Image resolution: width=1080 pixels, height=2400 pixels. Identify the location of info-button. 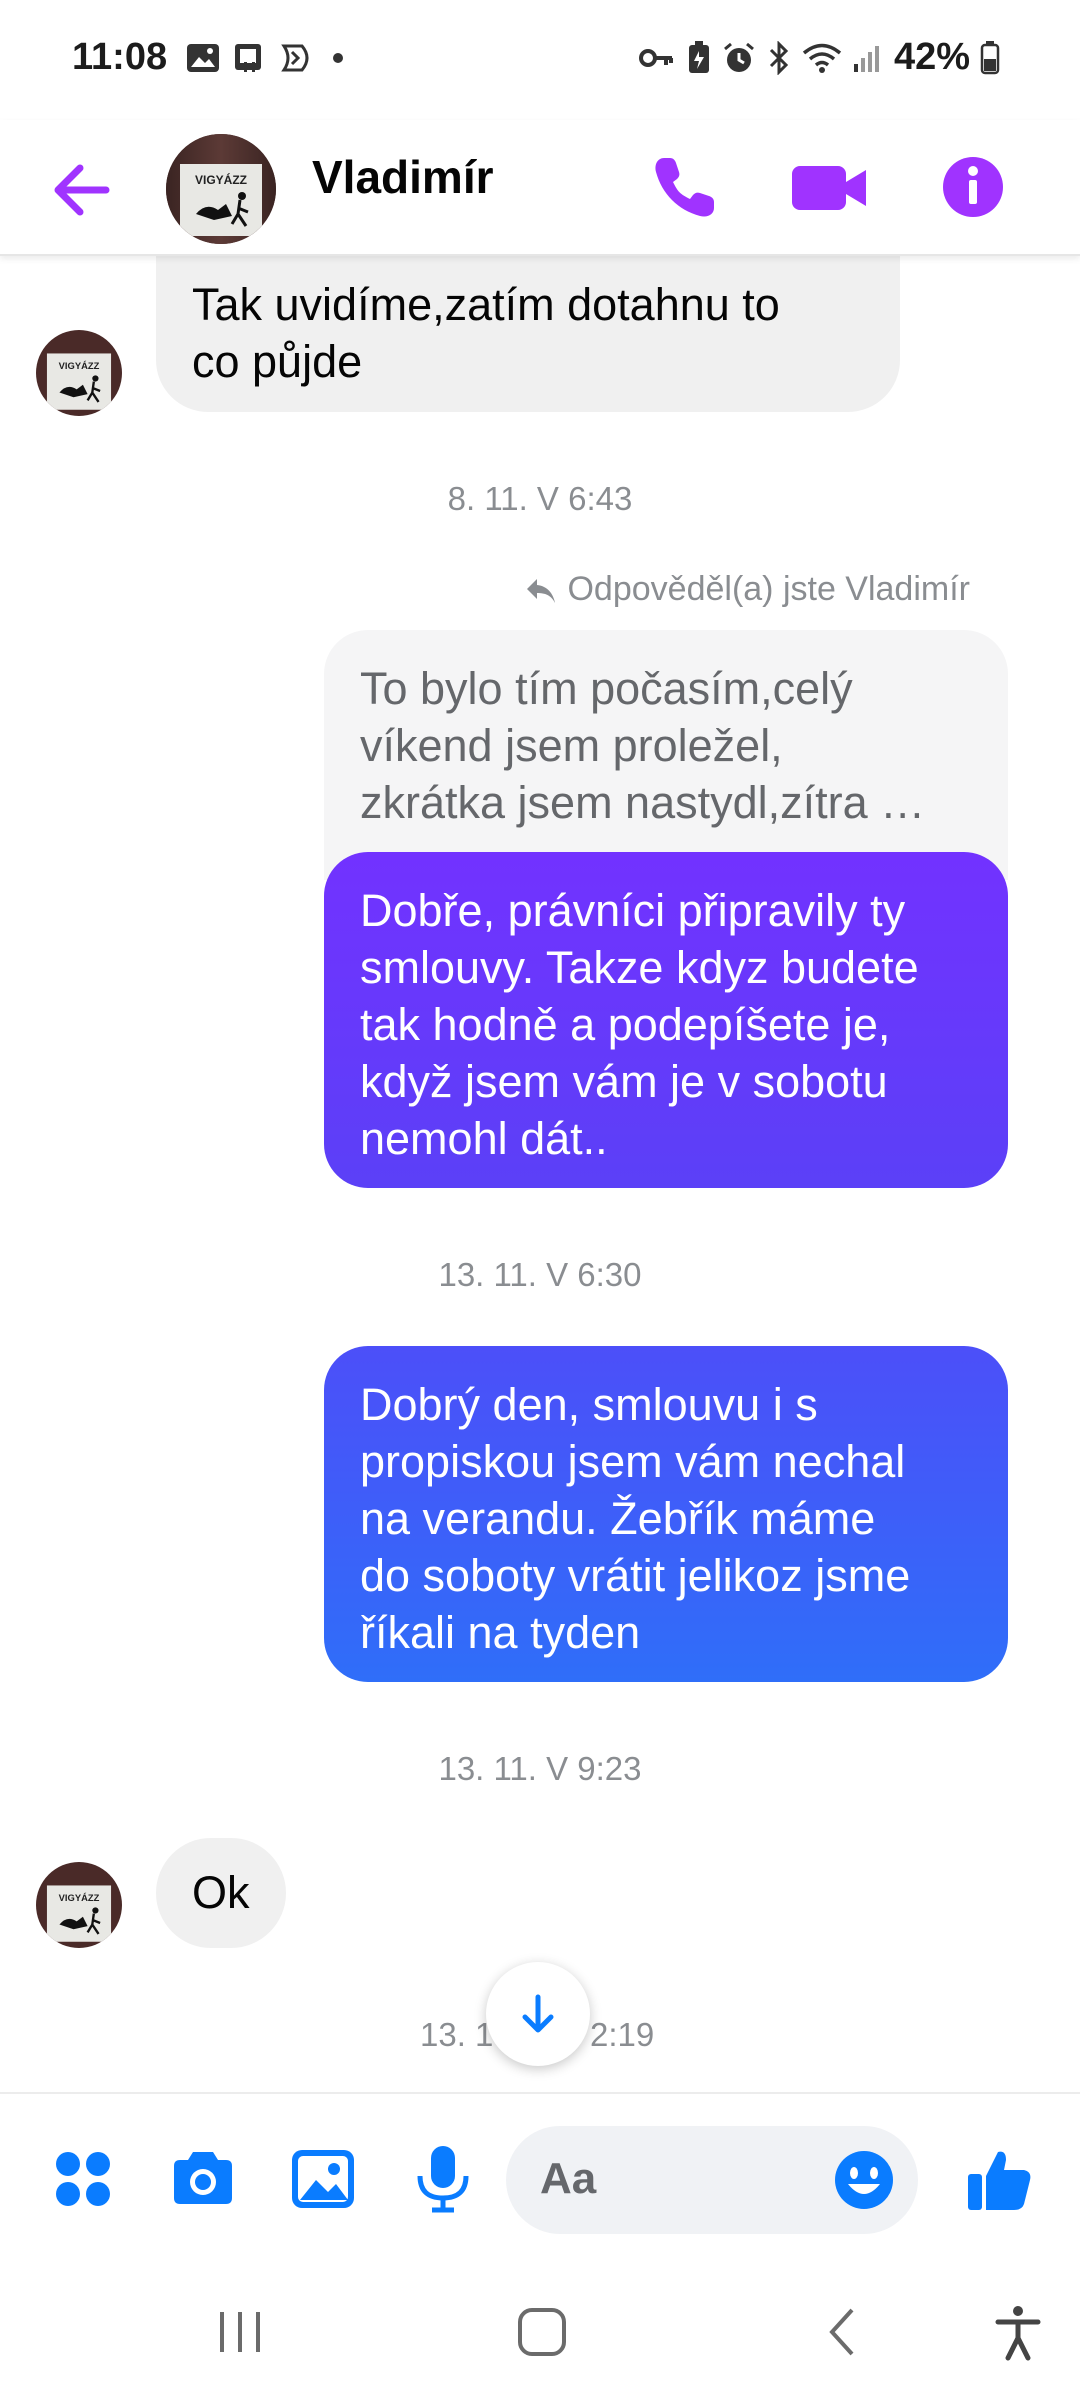
(973, 187).